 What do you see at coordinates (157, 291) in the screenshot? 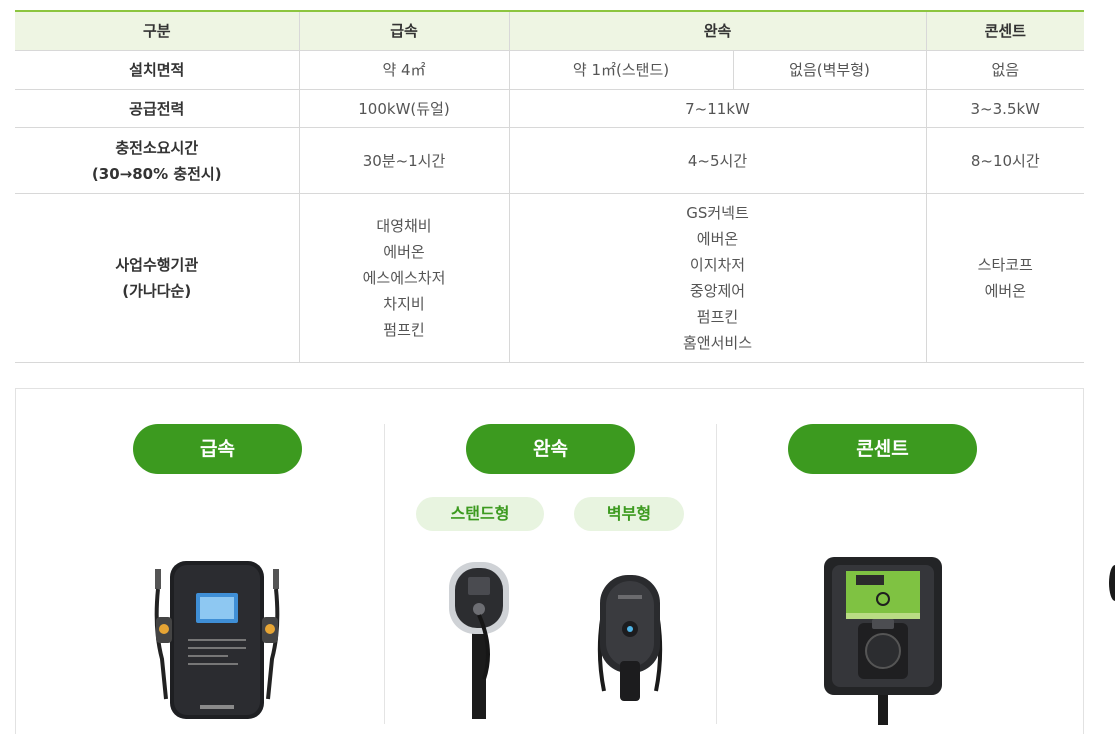
I see `row-label-agencies-line2: (가나다순)` at bounding box center [157, 291].